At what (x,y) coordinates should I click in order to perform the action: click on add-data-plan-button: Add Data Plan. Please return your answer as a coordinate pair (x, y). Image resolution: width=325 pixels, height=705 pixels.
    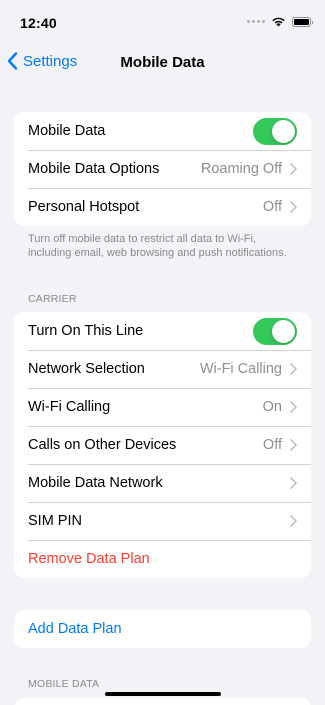
    Looking at the image, I should click on (162, 629).